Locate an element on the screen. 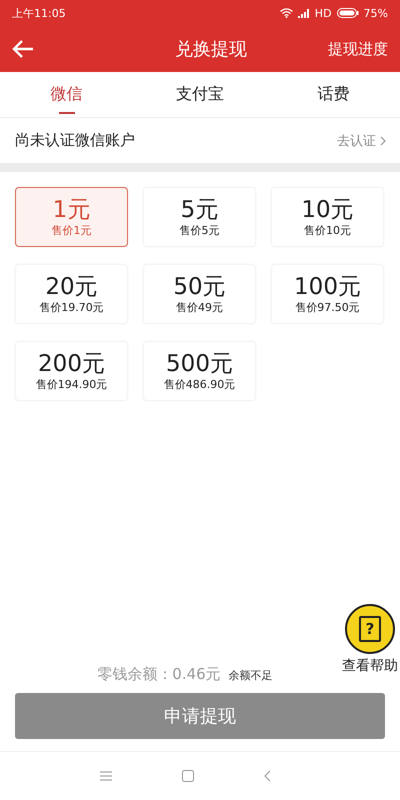 The image size is (400, 800). amount-option: 5元 售价5元 is located at coordinates (199, 217).